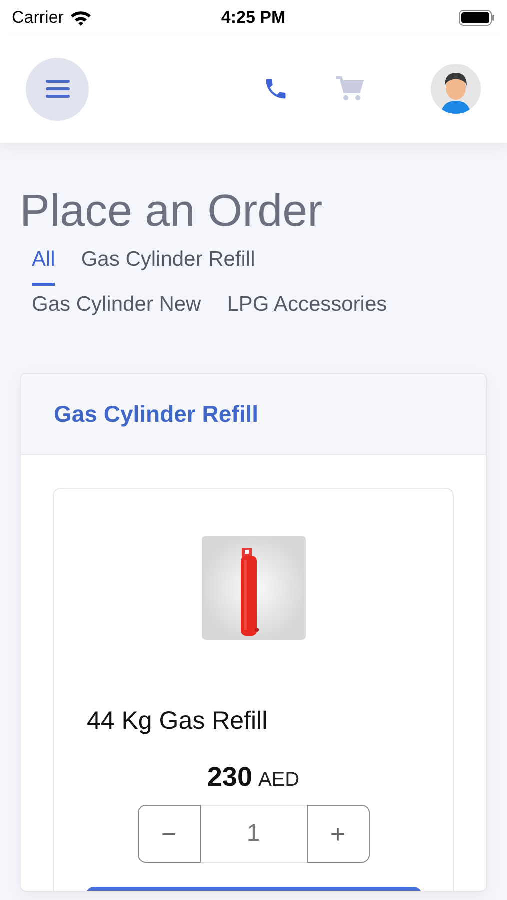 Image resolution: width=507 pixels, height=900 pixels. Describe the element at coordinates (81, 18) in the screenshot. I see `wifi-icon` at that location.